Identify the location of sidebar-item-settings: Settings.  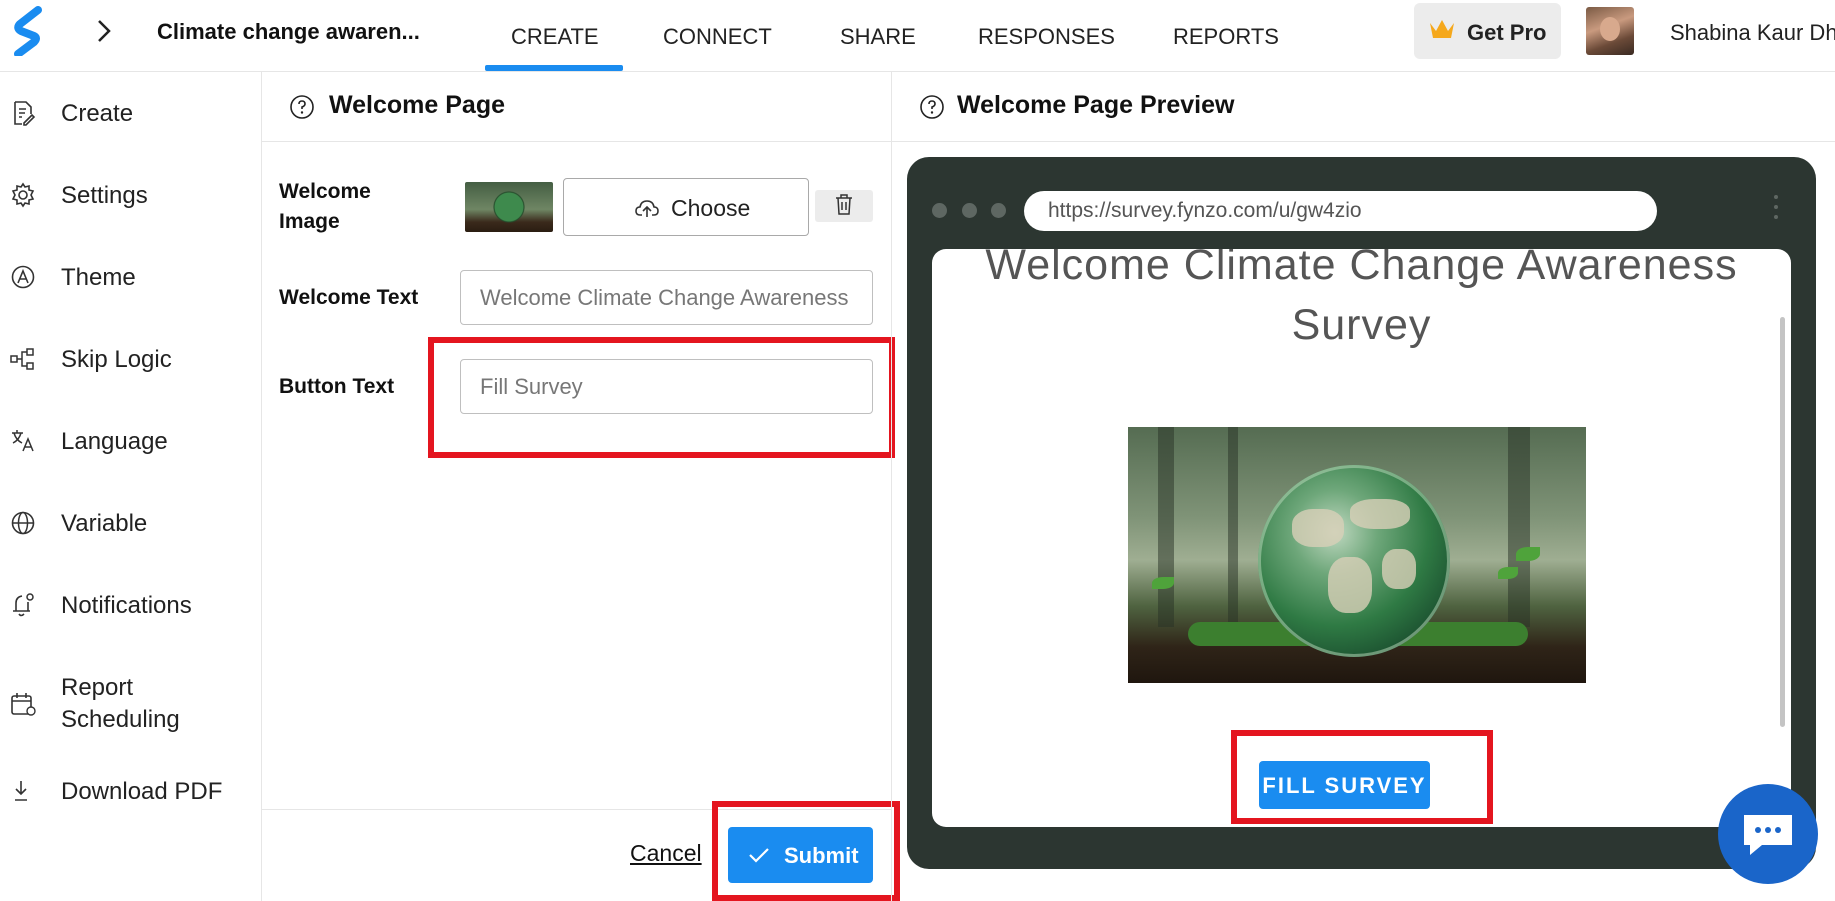
(131, 196).